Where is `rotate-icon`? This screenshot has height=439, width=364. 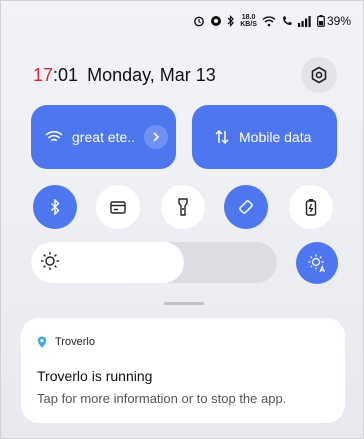
rotate-icon is located at coordinates (246, 207).